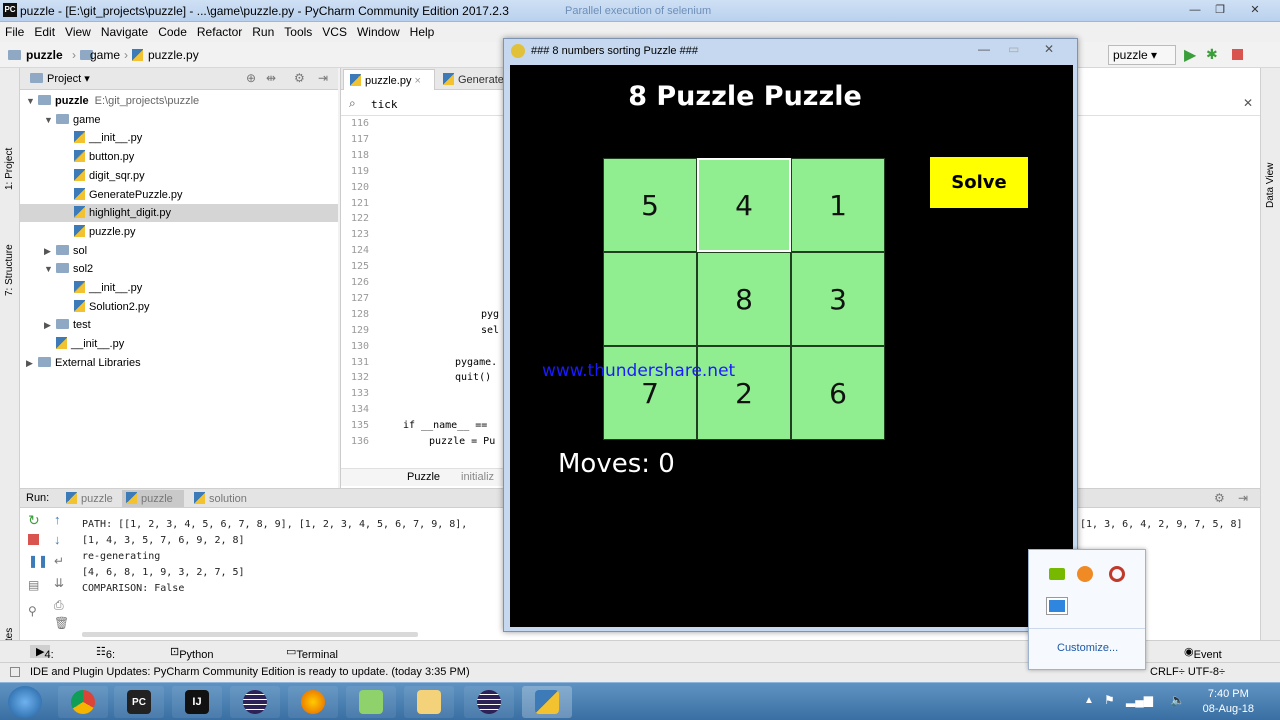 This screenshot has height=720, width=1280. I want to click on encoding-status: CRLF÷ UTF-8÷, so click(1187, 672).